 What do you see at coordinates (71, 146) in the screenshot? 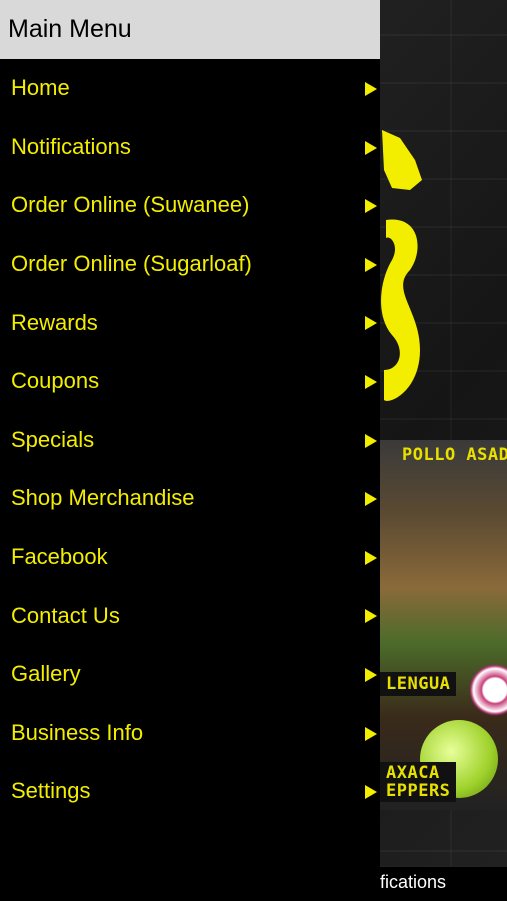
I see `menu-item-label: Notifications` at bounding box center [71, 146].